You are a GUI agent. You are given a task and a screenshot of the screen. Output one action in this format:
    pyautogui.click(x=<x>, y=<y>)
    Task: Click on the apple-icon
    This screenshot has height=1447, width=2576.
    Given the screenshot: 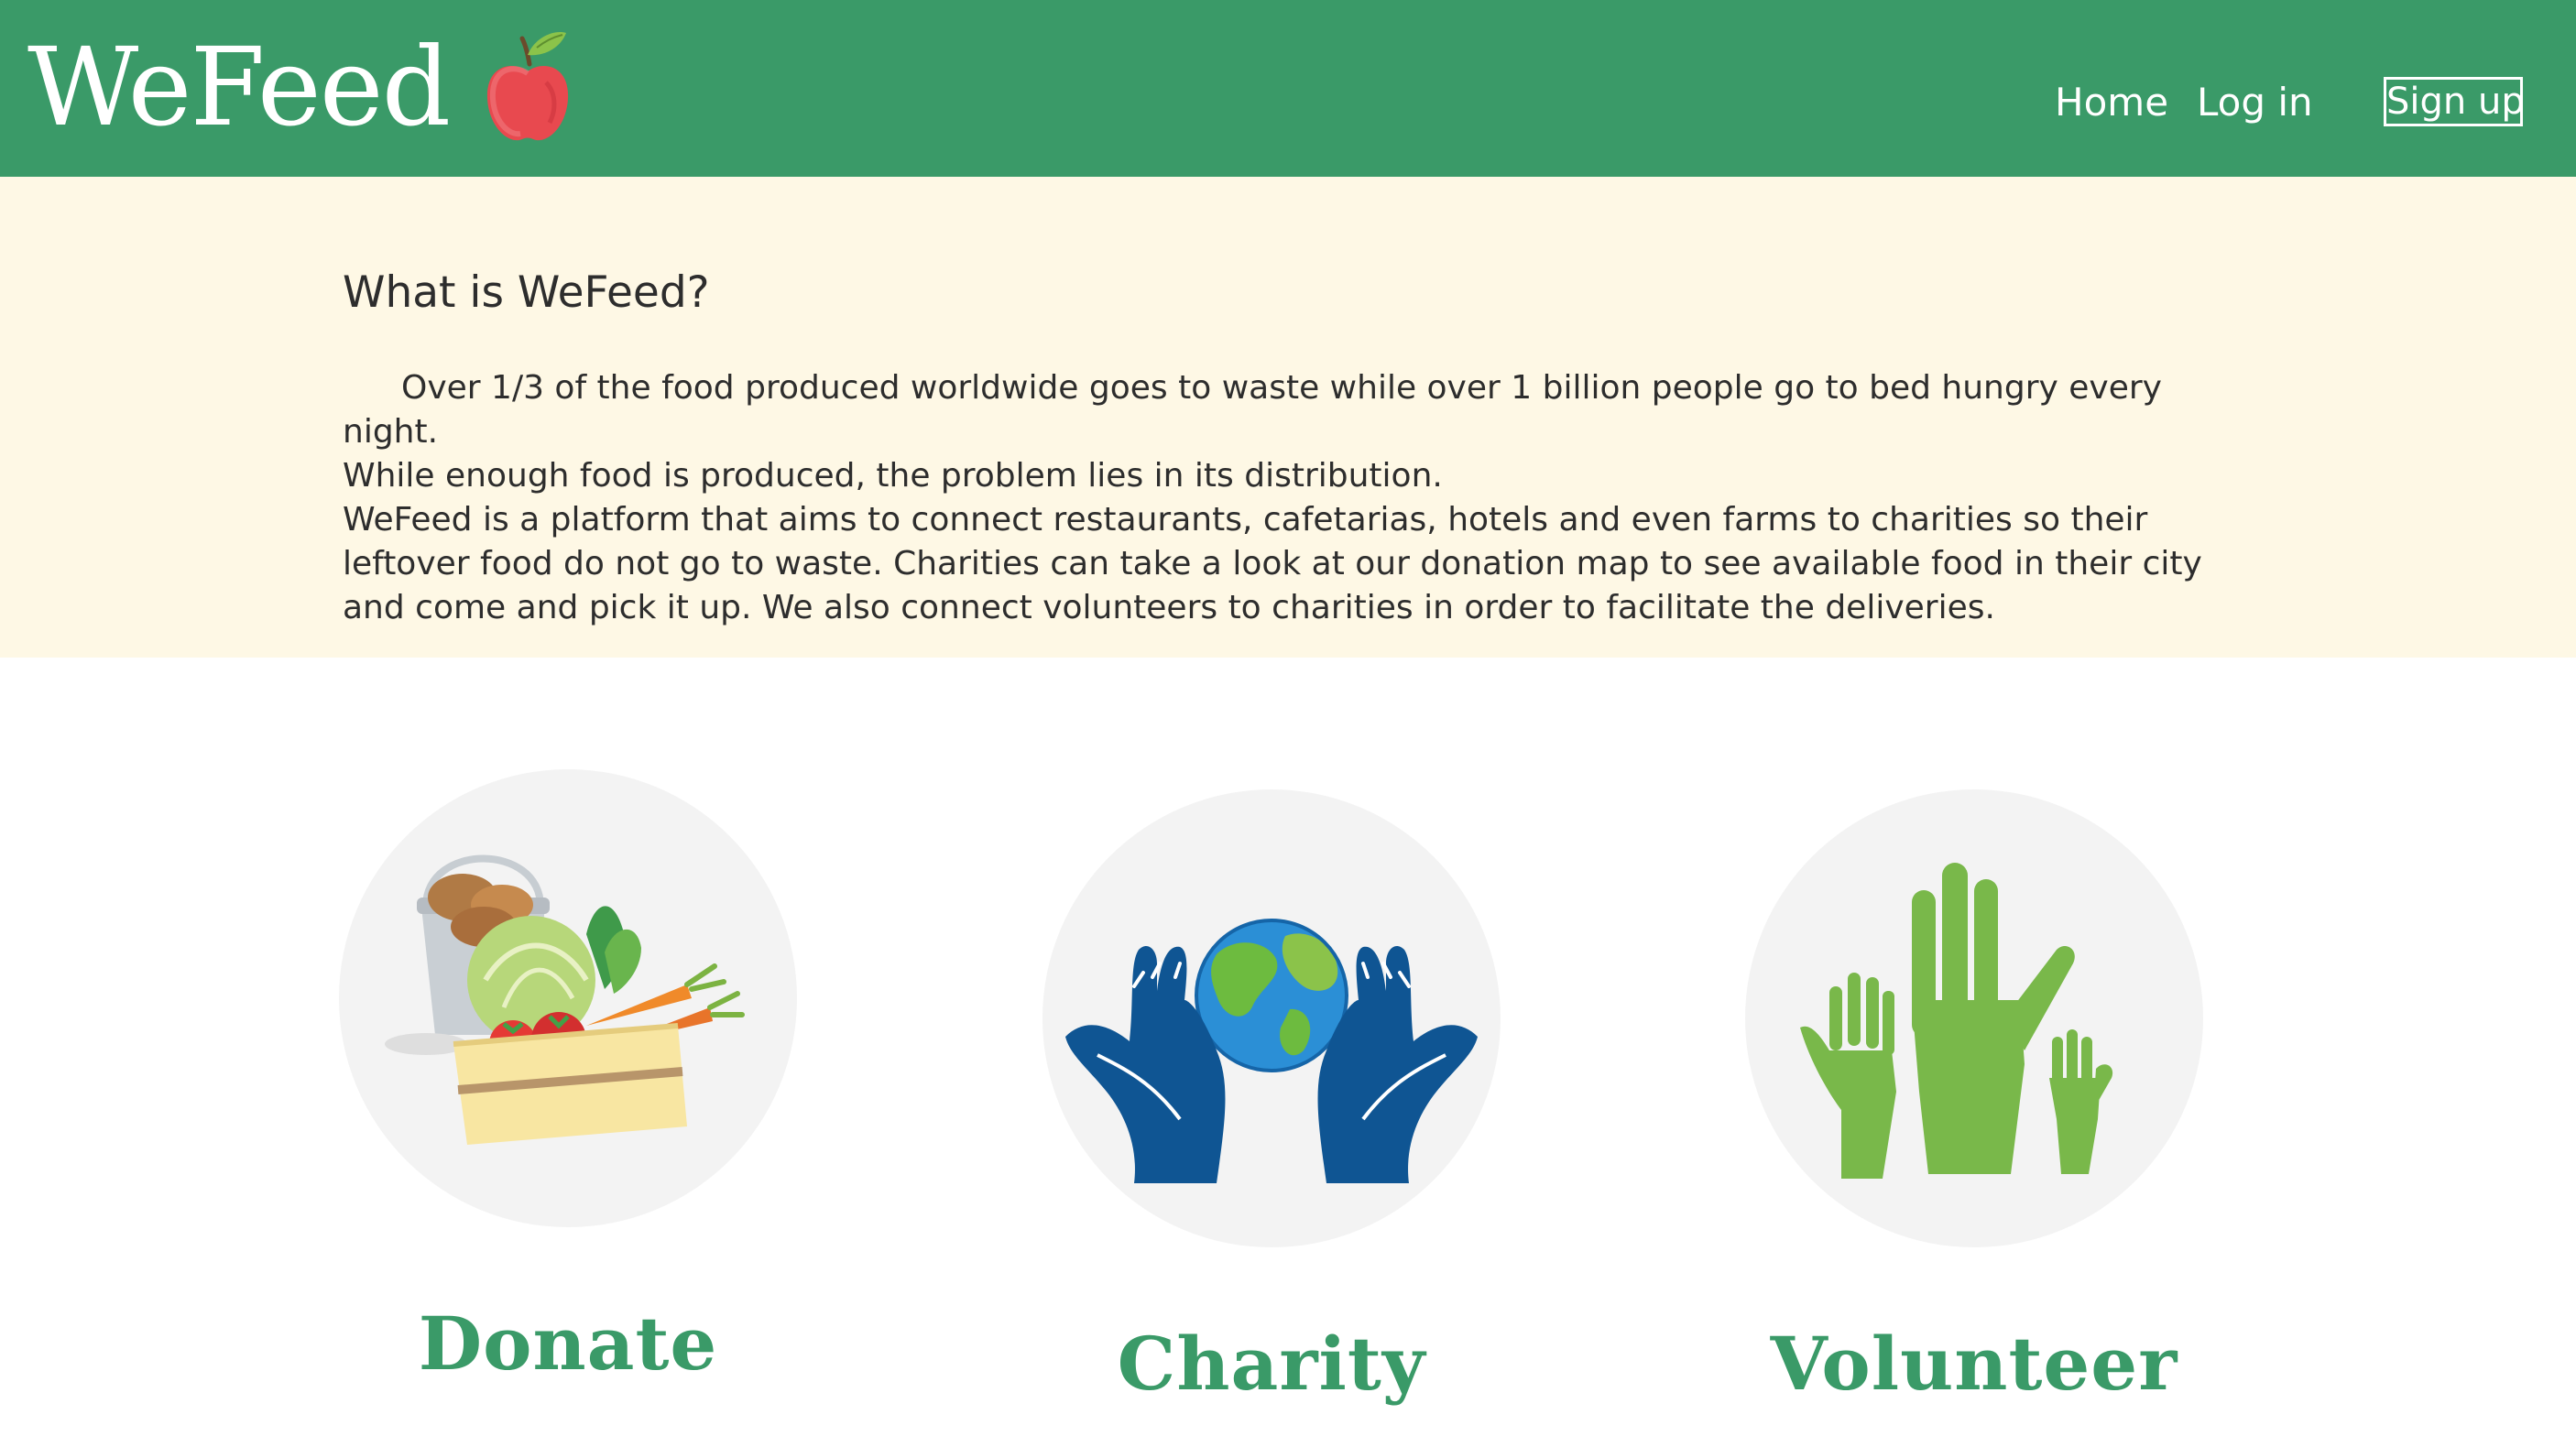 What is the action you would take?
    pyautogui.click(x=528, y=86)
    